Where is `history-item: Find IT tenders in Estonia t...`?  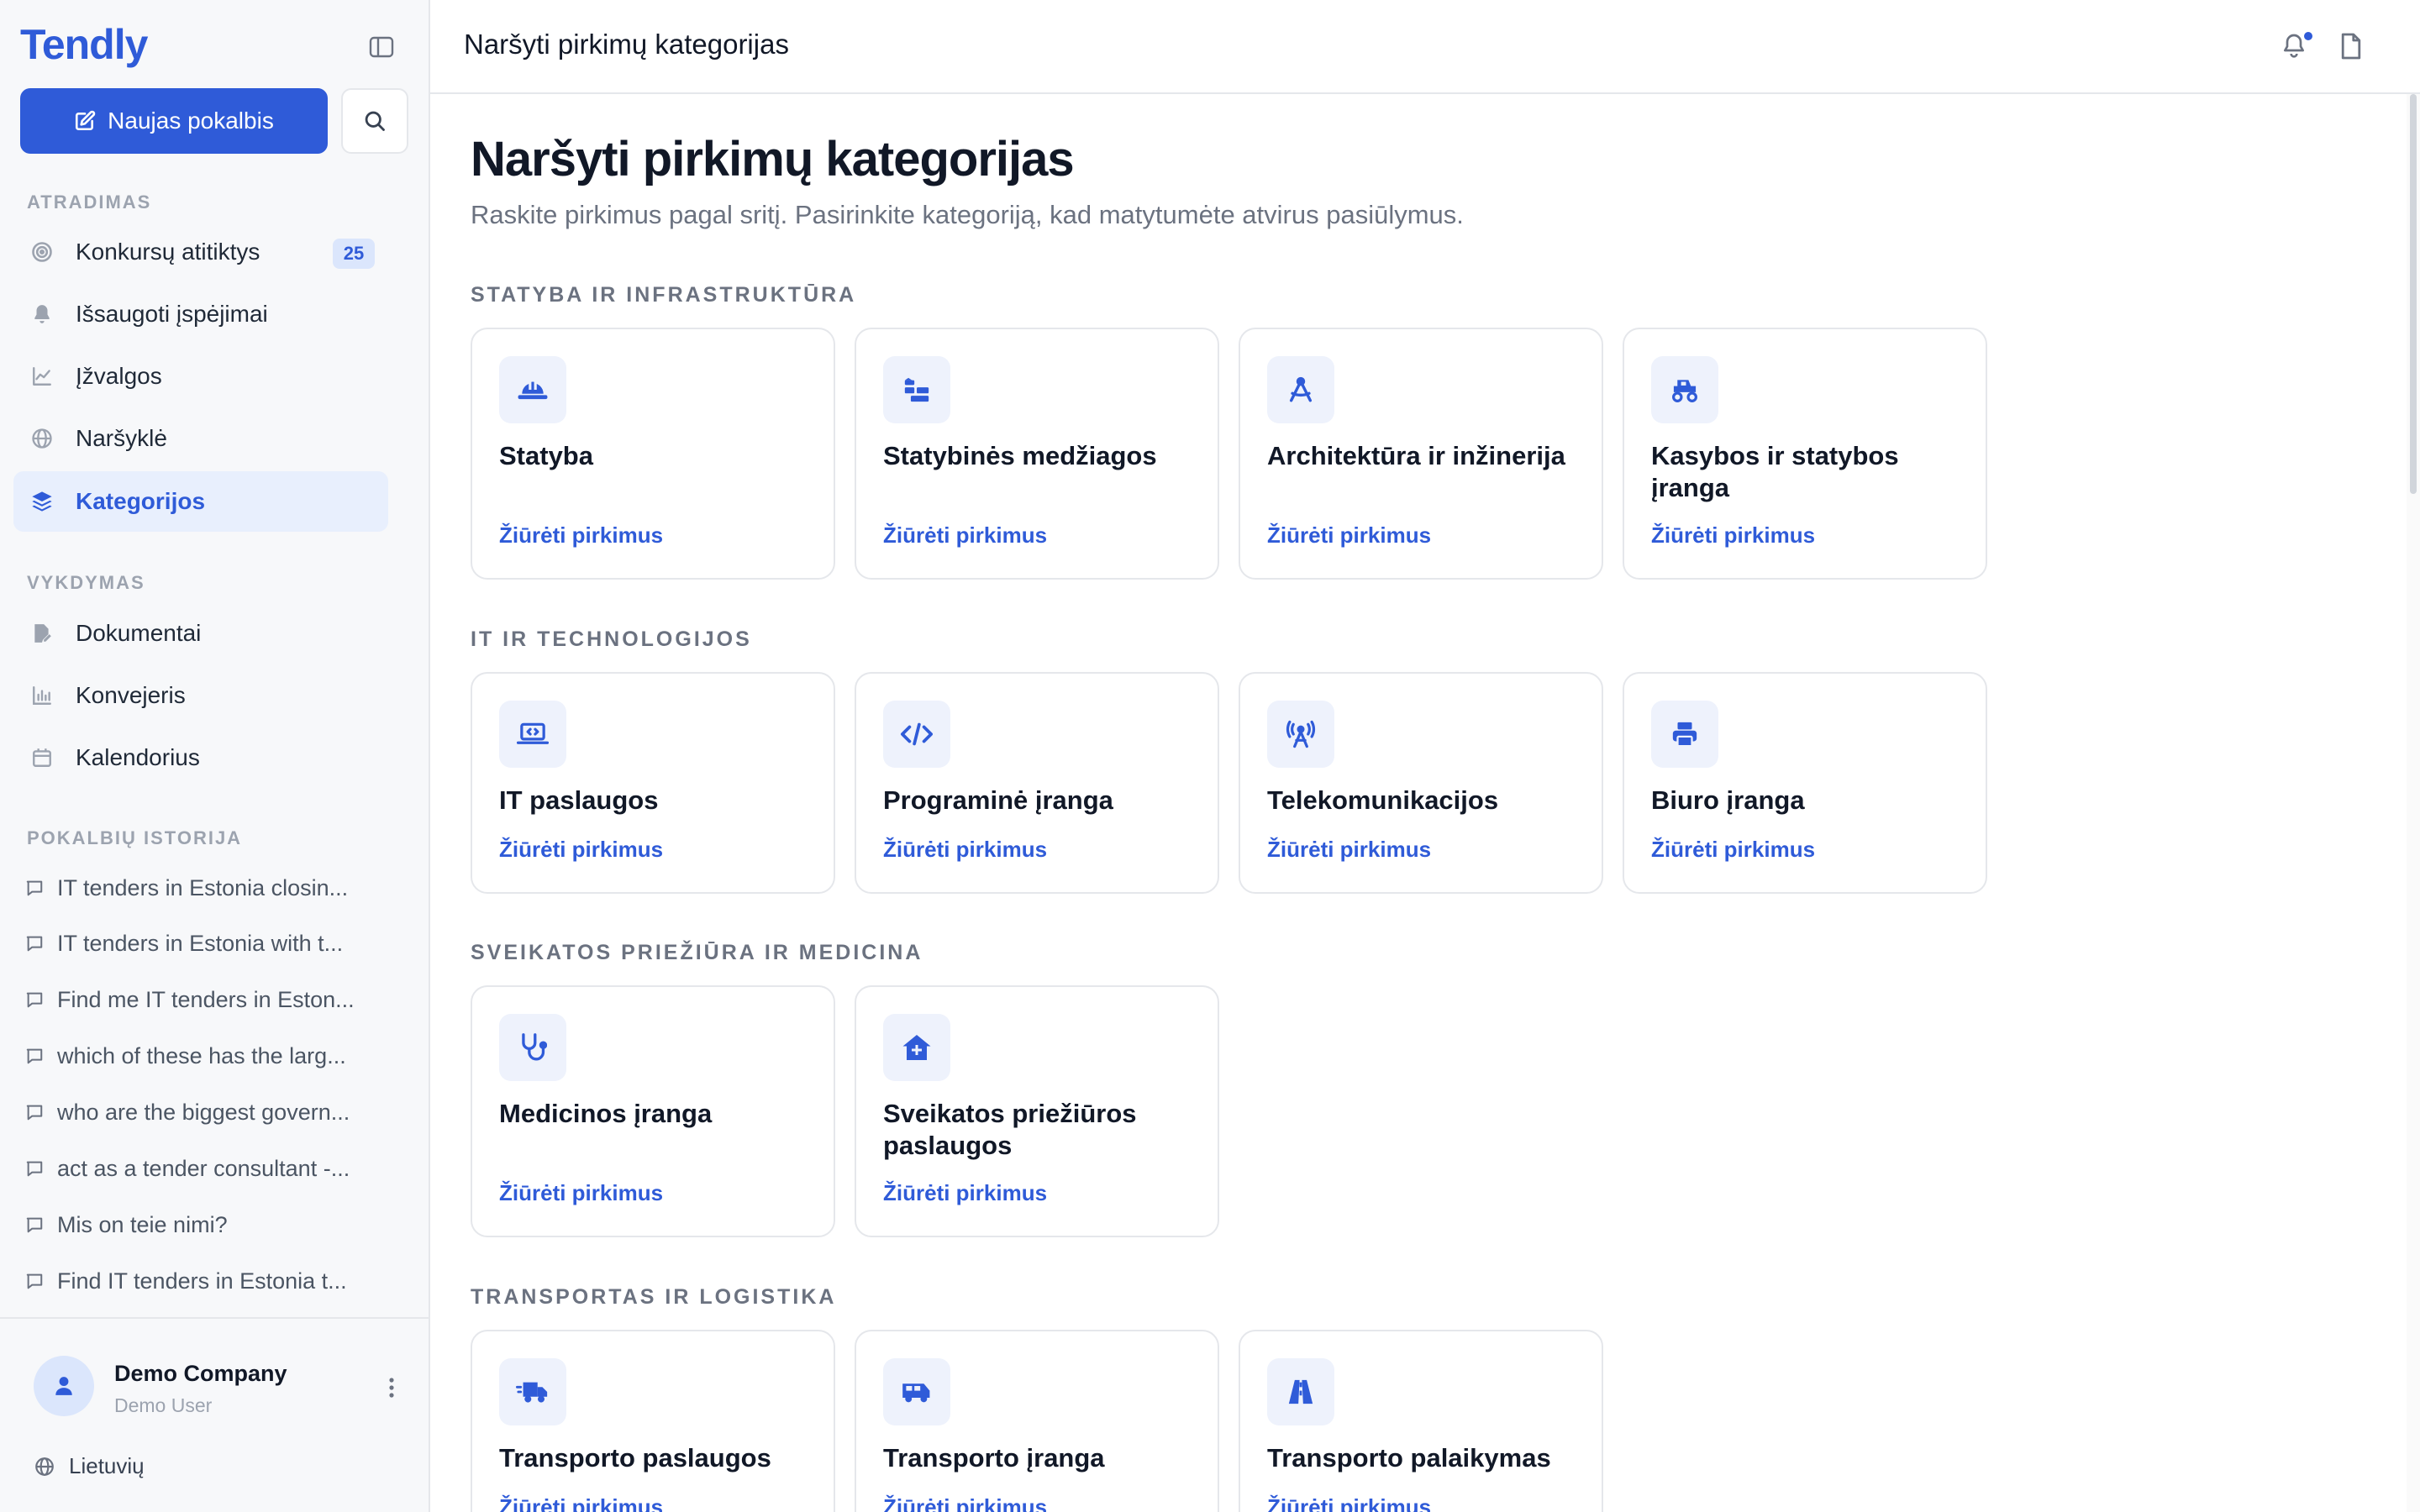 history-item: Find IT tenders in Estonia t... is located at coordinates (202, 1281).